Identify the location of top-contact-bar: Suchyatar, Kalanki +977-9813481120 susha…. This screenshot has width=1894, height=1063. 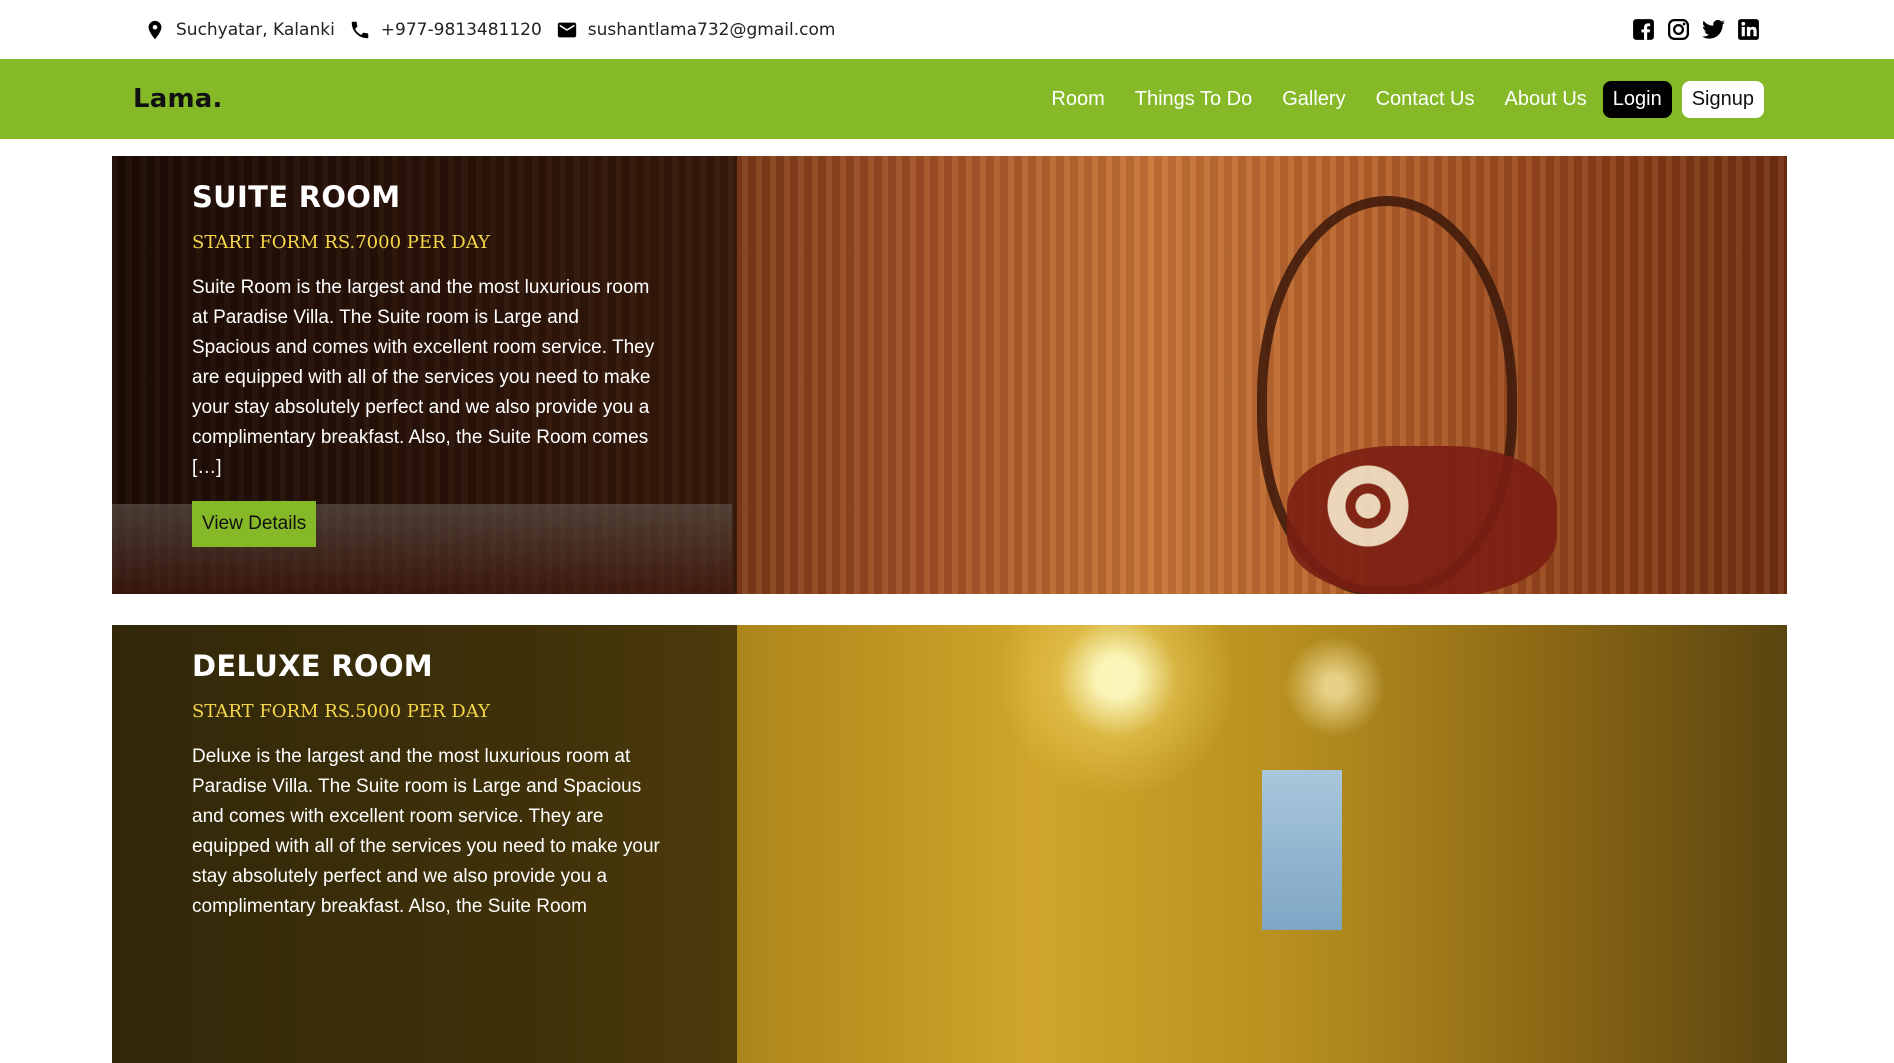
(947, 29).